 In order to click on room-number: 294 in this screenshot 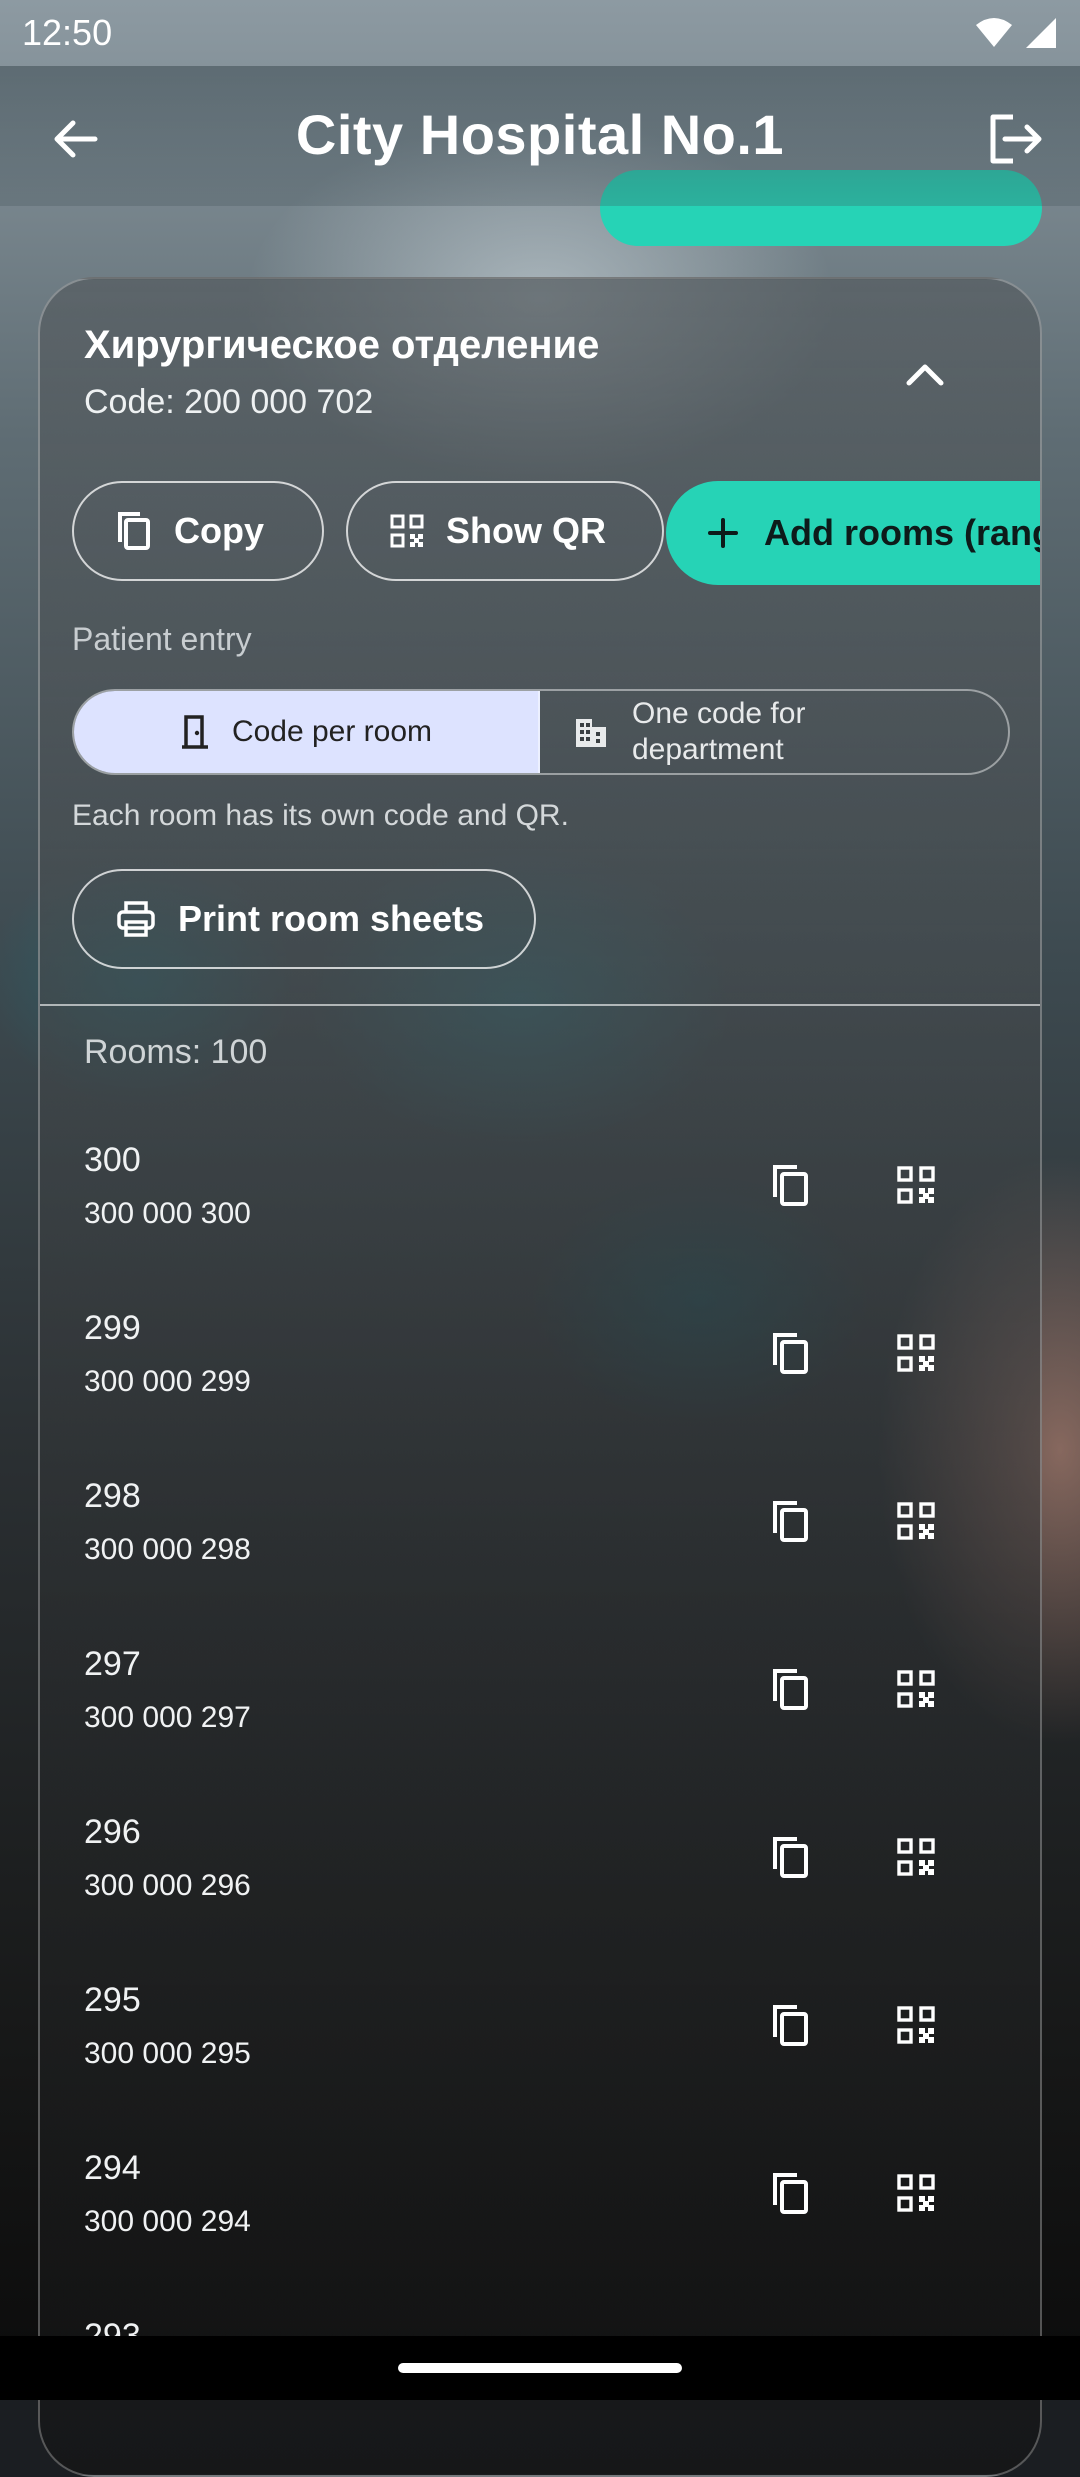, I will do `click(112, 2168)`.